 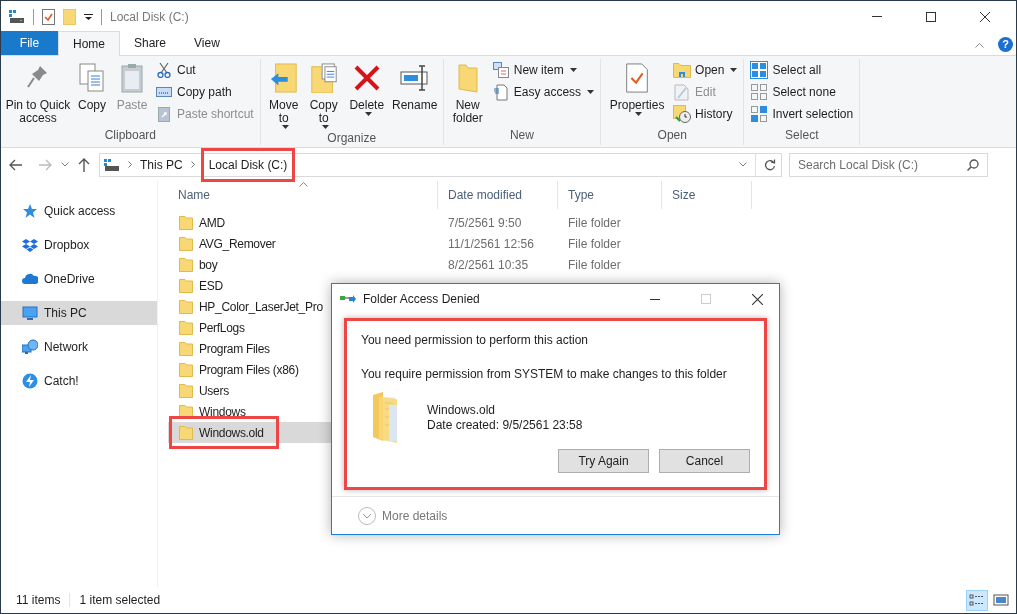 I want to click on group-label: Open, so click(x=672, y=135).